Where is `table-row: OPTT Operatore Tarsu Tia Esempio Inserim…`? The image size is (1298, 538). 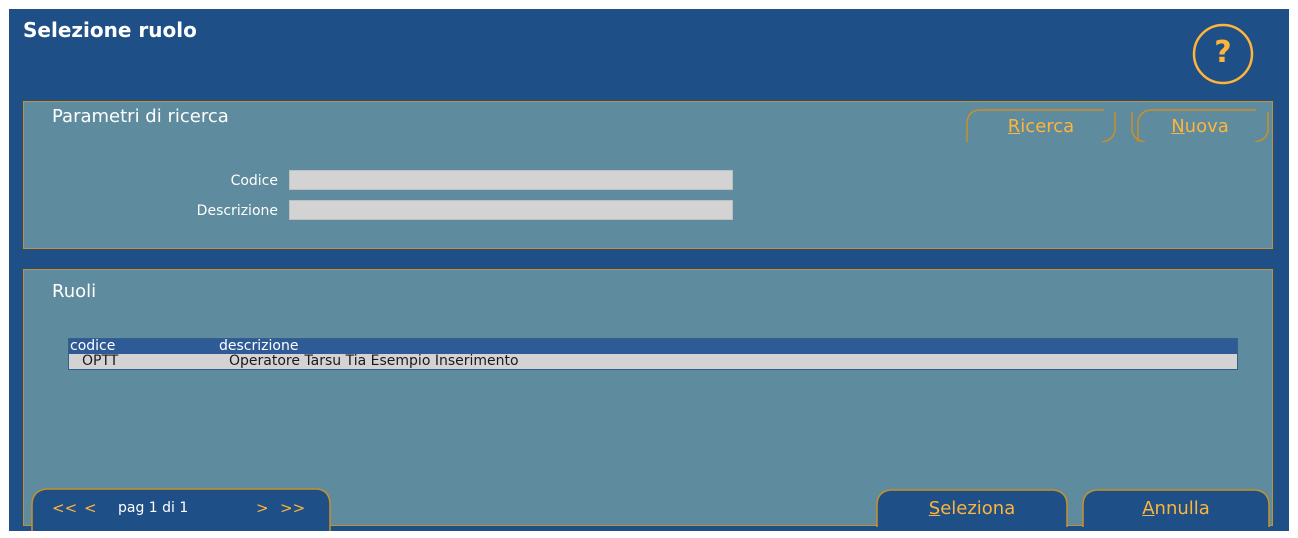
table-row: OPTT Operatore Tarsu Tia Esempio Inserim… is located at coordinates (653, 361).